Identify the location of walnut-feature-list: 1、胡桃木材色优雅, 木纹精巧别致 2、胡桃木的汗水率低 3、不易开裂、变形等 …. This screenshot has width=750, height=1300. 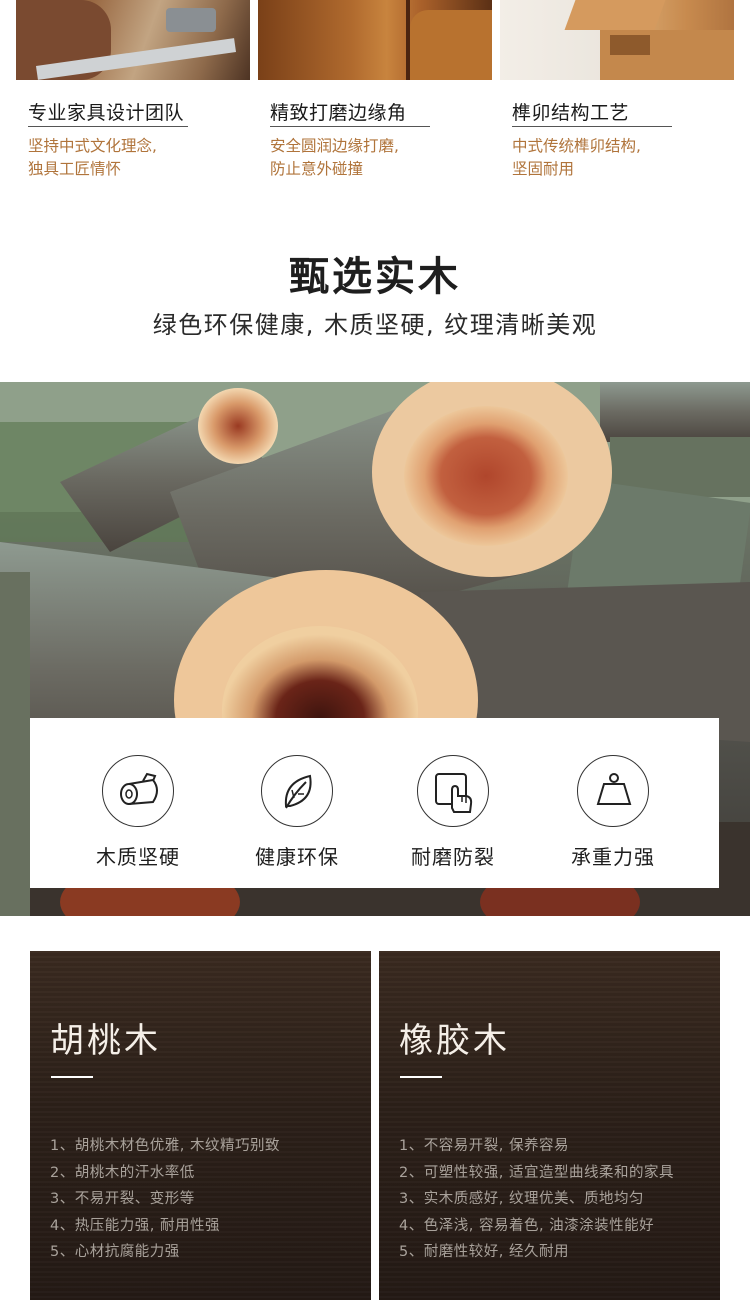
(165, 1199).